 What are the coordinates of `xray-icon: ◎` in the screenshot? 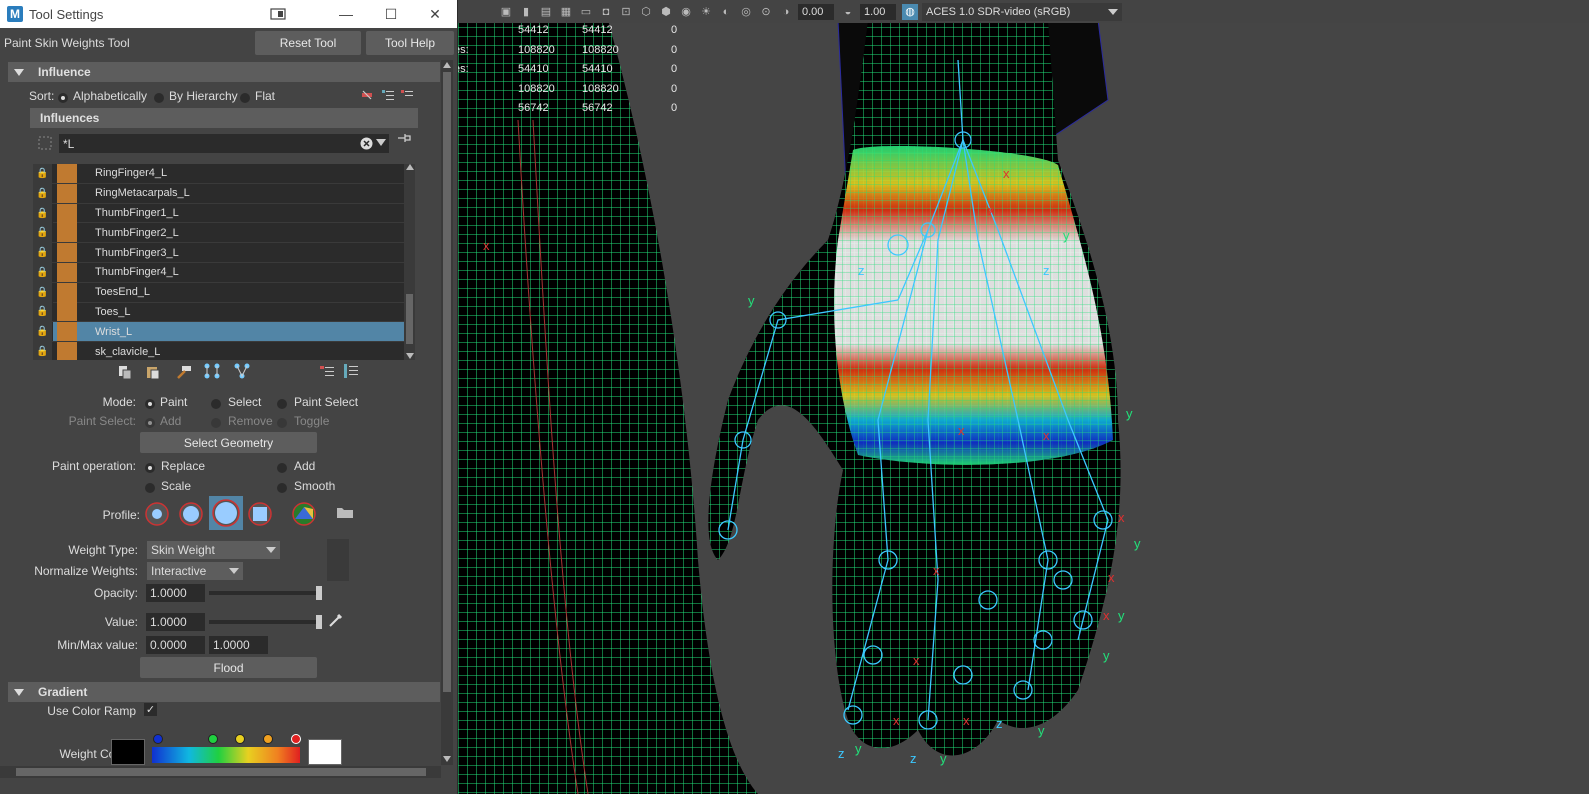 It's located at (746, 12).